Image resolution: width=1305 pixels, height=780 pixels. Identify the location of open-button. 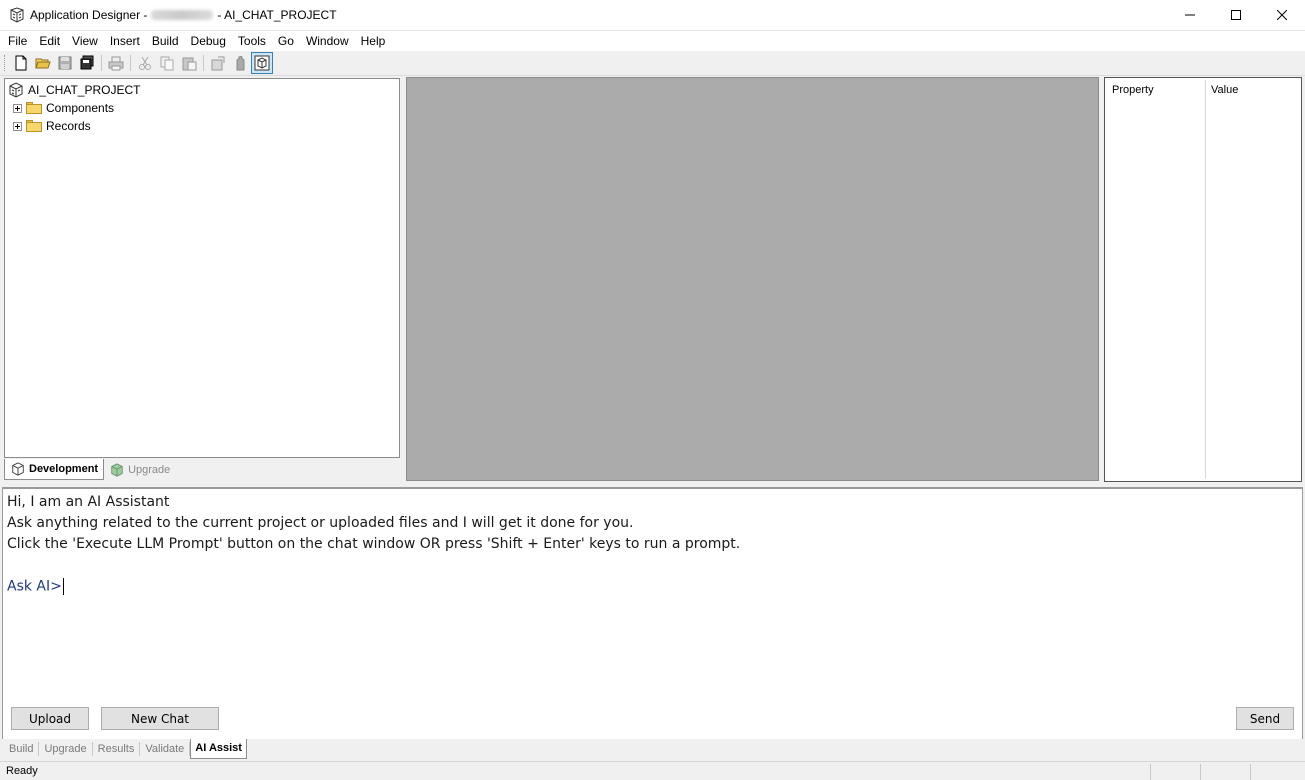
(43, 63).